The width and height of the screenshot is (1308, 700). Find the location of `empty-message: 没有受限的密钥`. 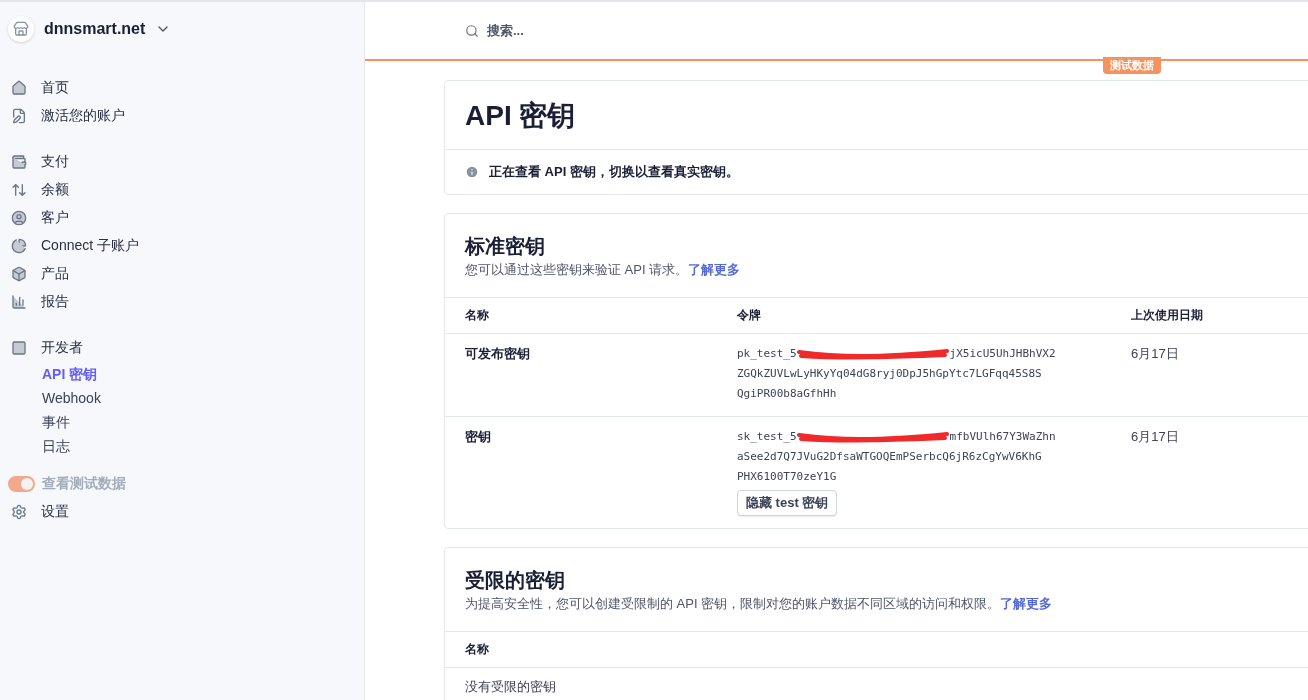

empty-message: 没有受限的密钥 is located at coordinates (511, 687).